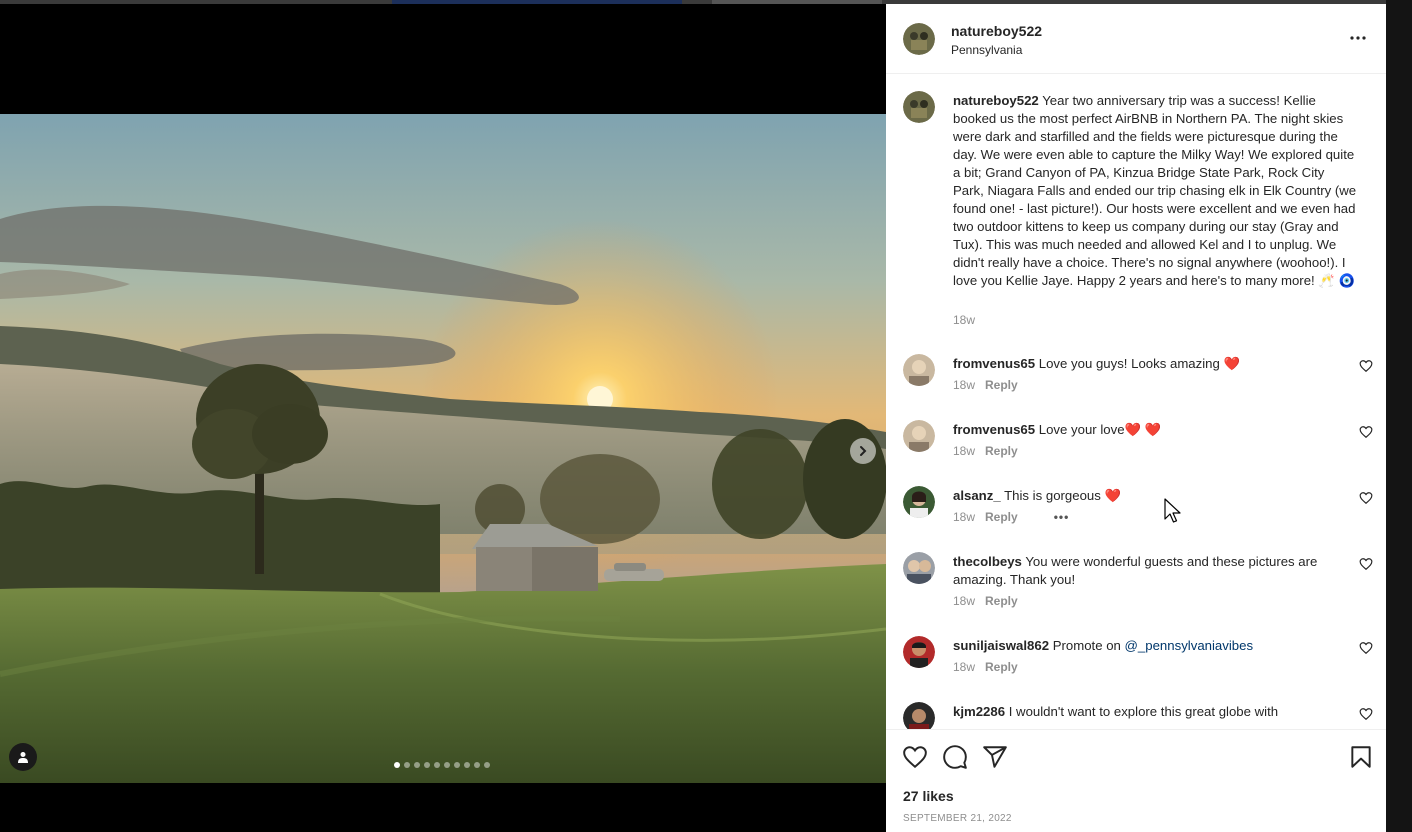 This screenshot has width=1412, height=832. What do you see at coordinates (977, 495) in the screenshot?
I see `comment-username: alsanz_` at bounding box center [977, 495].